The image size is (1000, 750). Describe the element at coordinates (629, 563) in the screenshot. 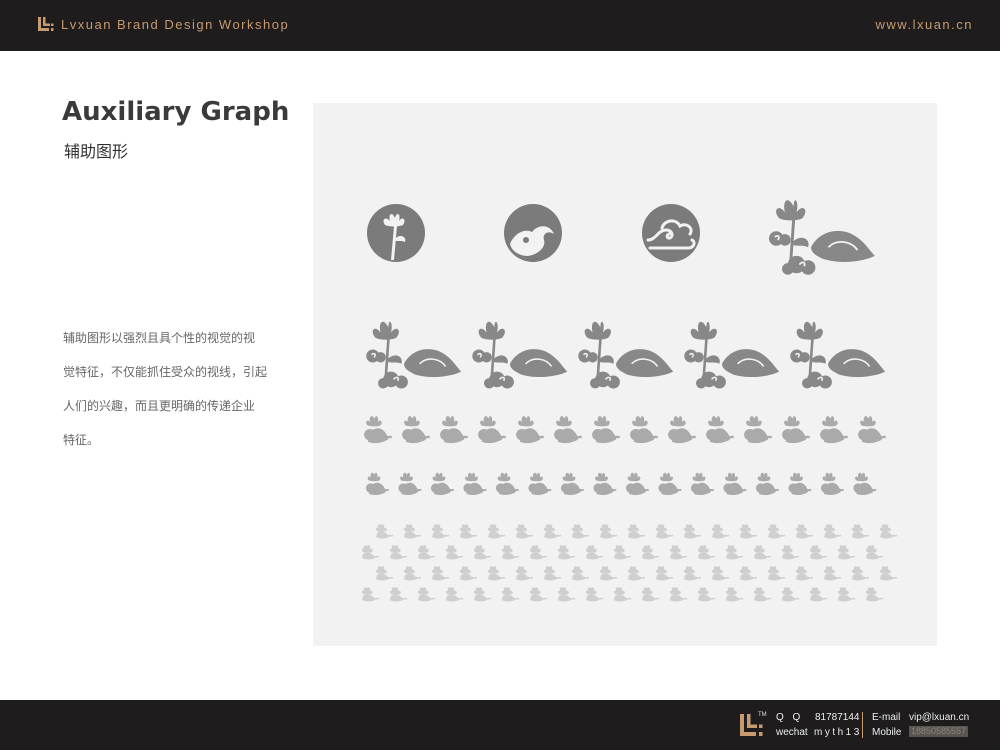

I see `pattern-row-tiny` at that location.